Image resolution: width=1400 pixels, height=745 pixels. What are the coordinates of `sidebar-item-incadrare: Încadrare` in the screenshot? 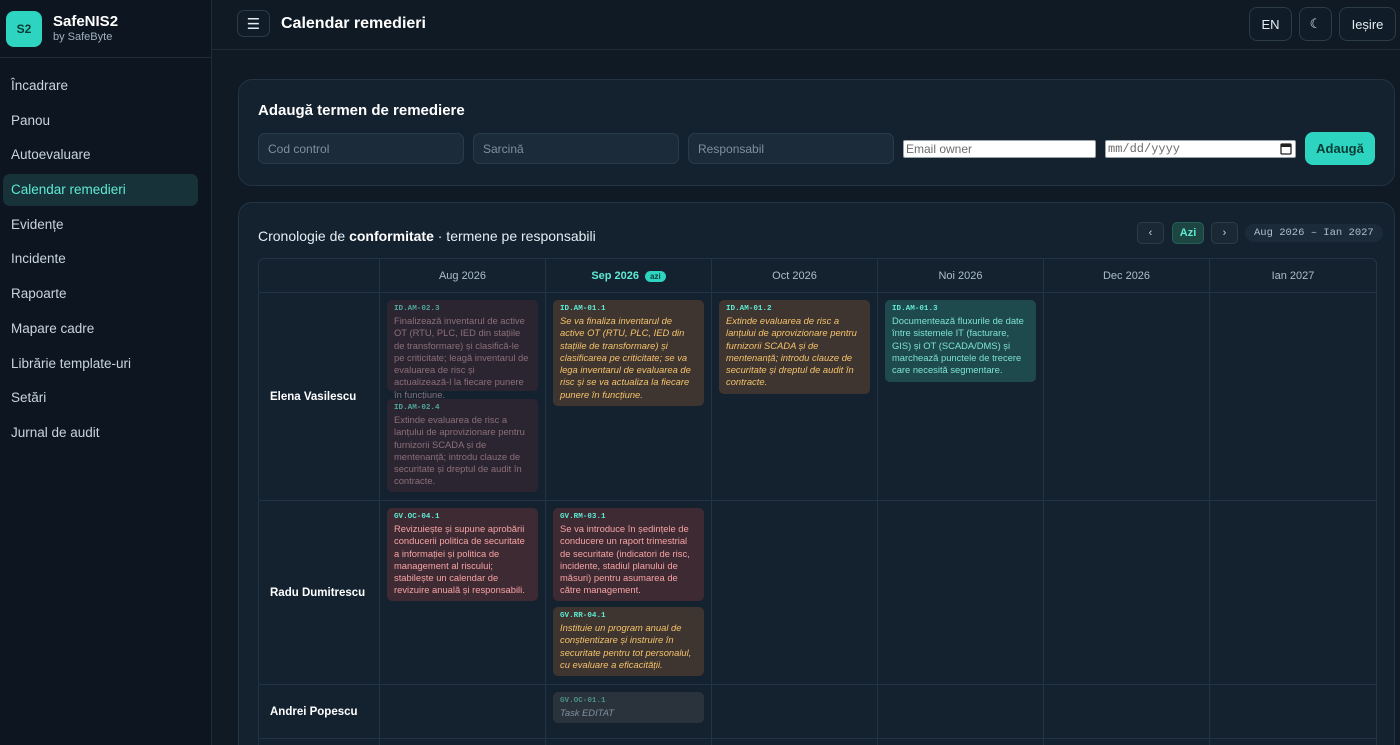 It's located at (100, 86).